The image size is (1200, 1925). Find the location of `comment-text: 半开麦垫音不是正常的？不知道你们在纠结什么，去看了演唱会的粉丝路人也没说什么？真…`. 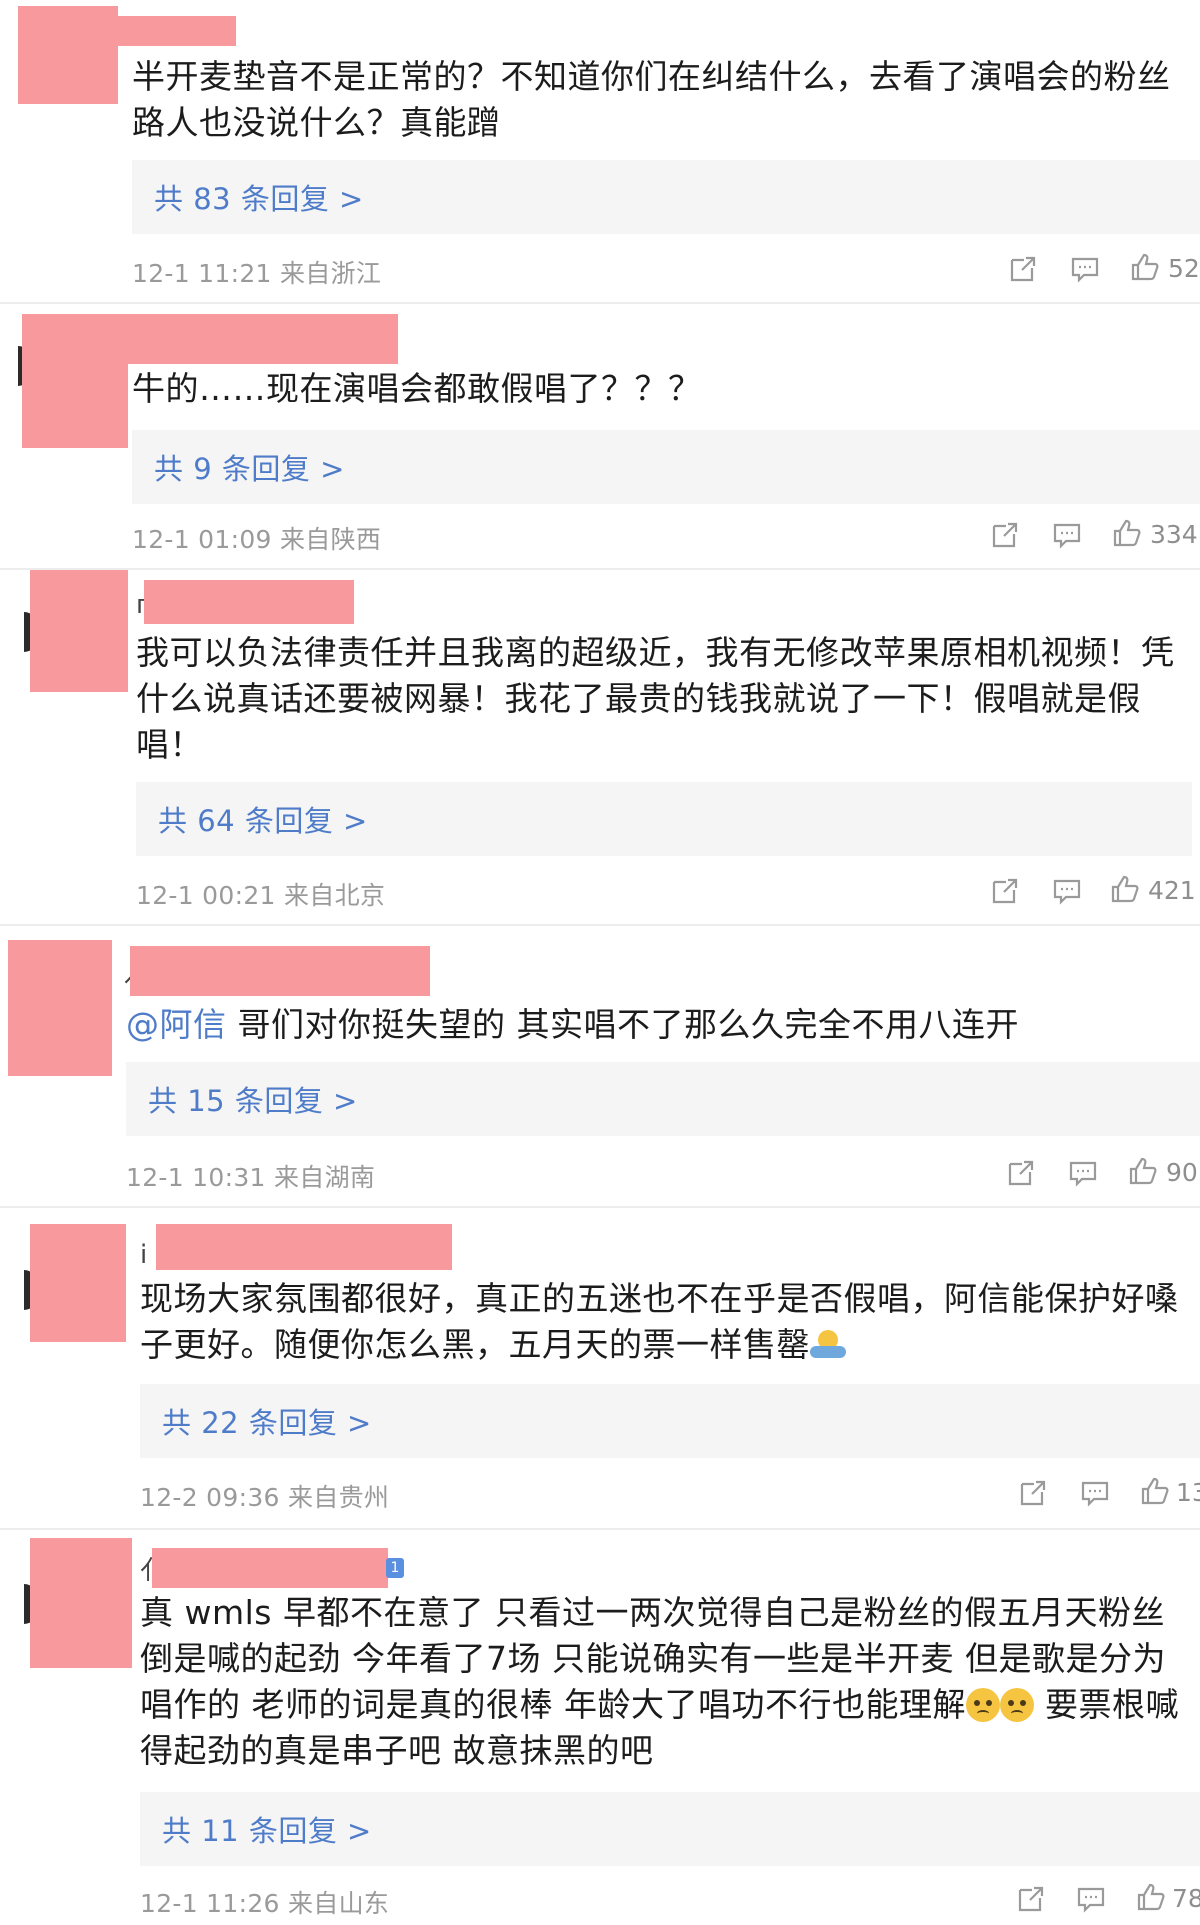

comment-text: 半开麦垫音不是正常的？不知道你们在纠结什么，去看了演唱会的粉丝路人也没说什么？真… is located at coordinates (651, 99).